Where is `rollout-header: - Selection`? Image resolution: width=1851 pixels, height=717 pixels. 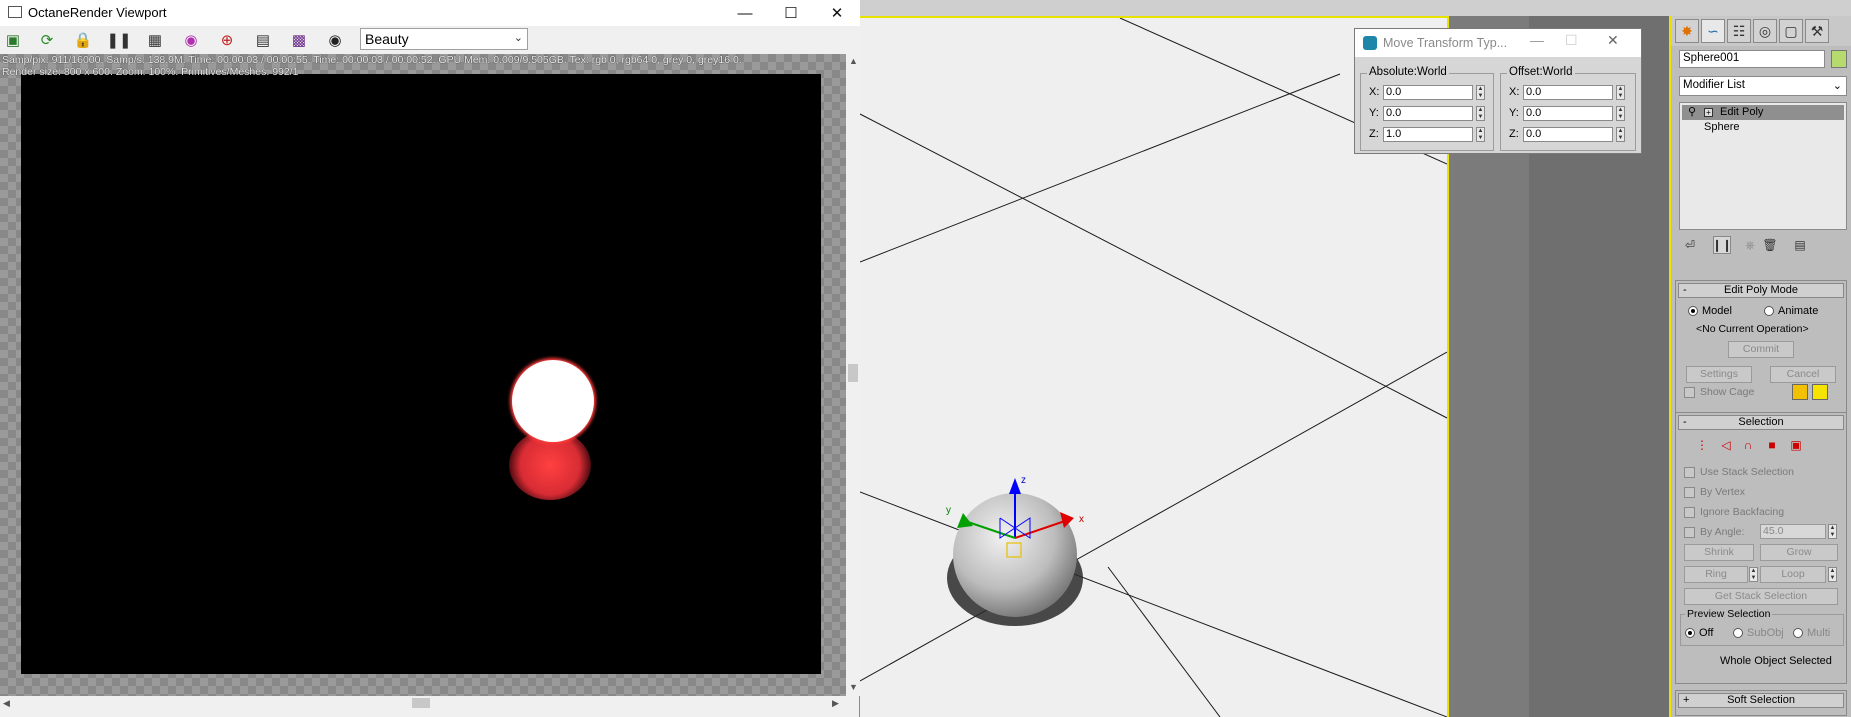
rollout-header: - Selection is located at coordinates (1761, 422).